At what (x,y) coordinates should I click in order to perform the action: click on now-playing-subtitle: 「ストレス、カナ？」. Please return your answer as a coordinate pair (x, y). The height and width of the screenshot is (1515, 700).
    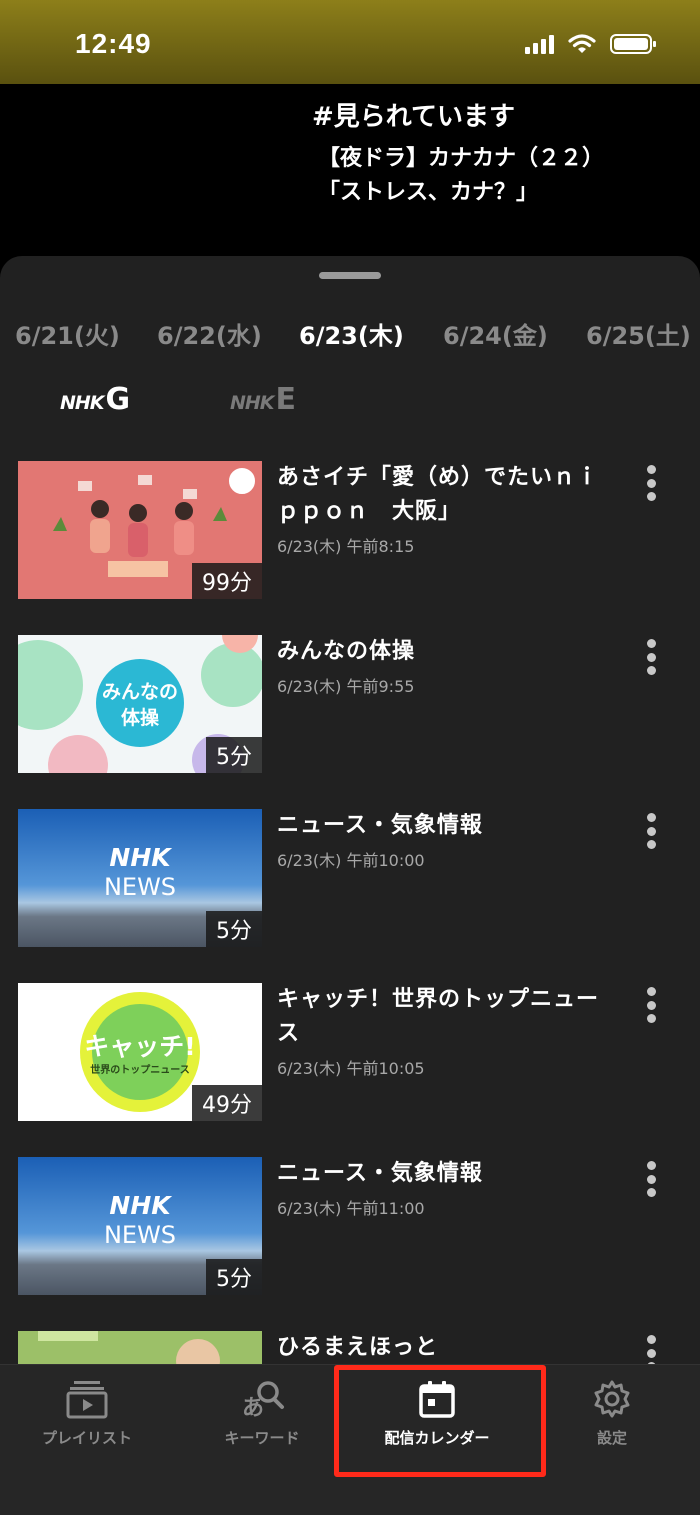
    Looking at the image, I should click on (428, 192).